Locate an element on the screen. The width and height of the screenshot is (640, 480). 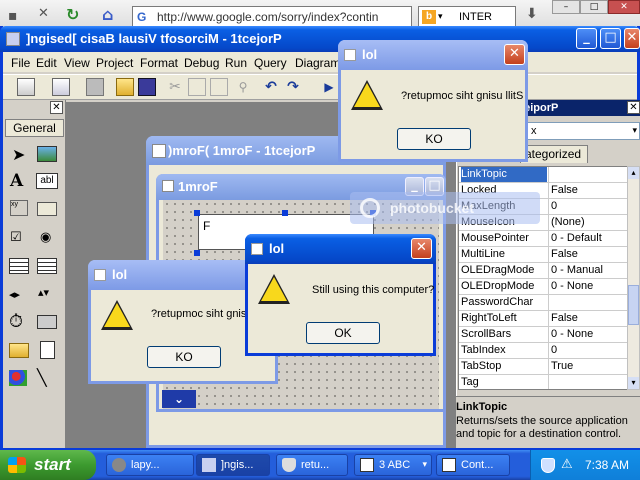
textbox-tool-icon: abl is located at coordinates (47, 181).